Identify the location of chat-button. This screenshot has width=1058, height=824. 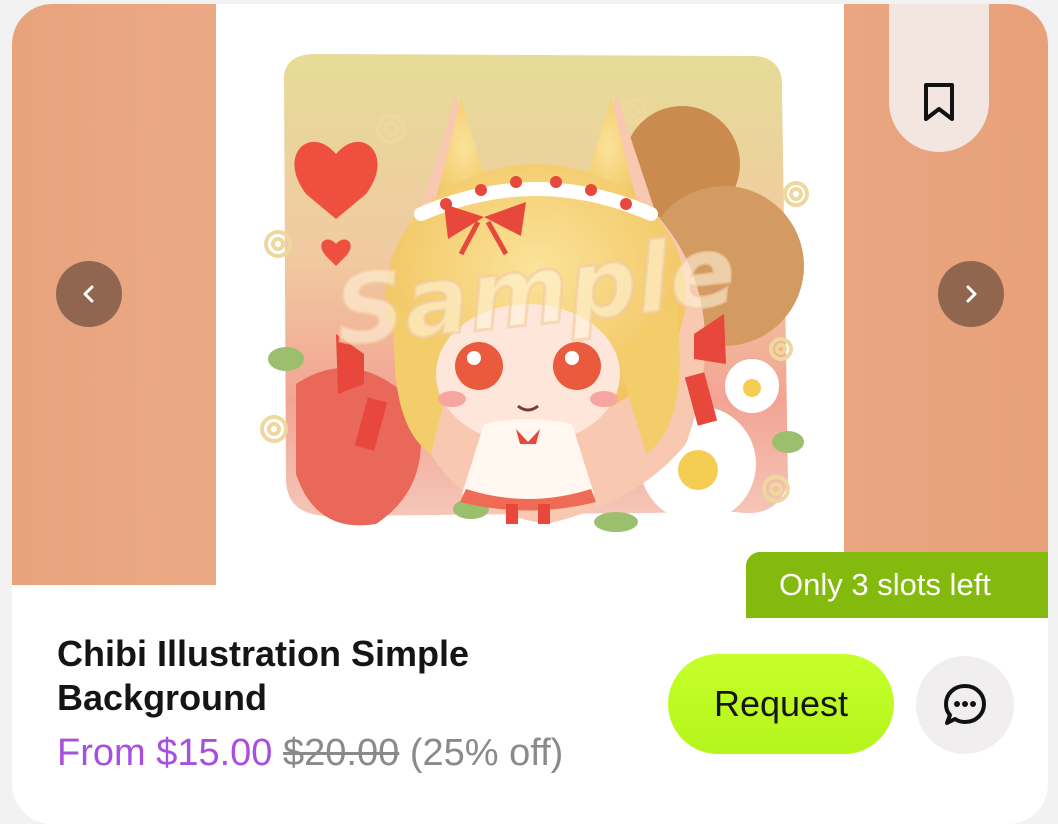
(965, 705).